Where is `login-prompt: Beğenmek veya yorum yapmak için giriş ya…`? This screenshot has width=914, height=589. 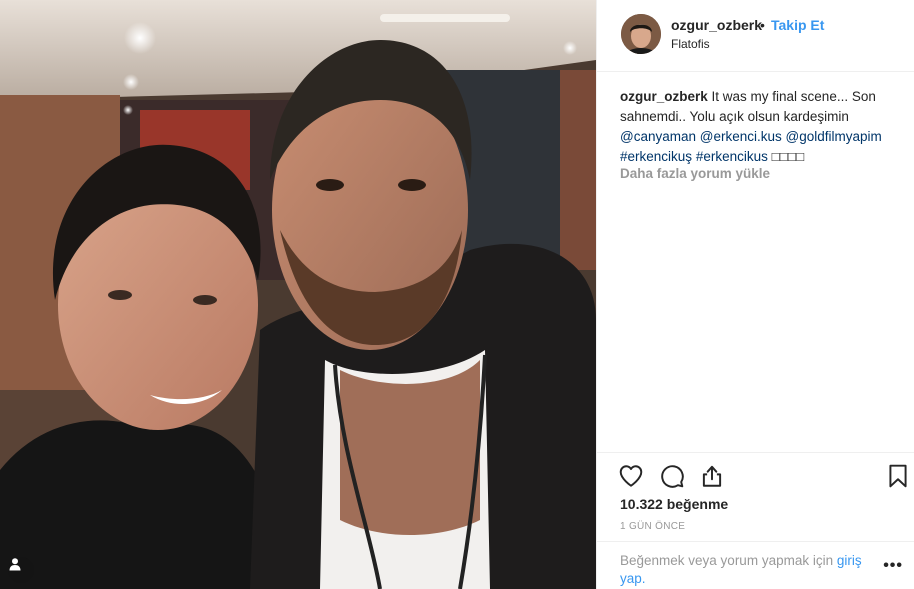
login-prompt: Beğenmek veya yorum yapmak için giriş ya… is located at coordinates (747, 570).